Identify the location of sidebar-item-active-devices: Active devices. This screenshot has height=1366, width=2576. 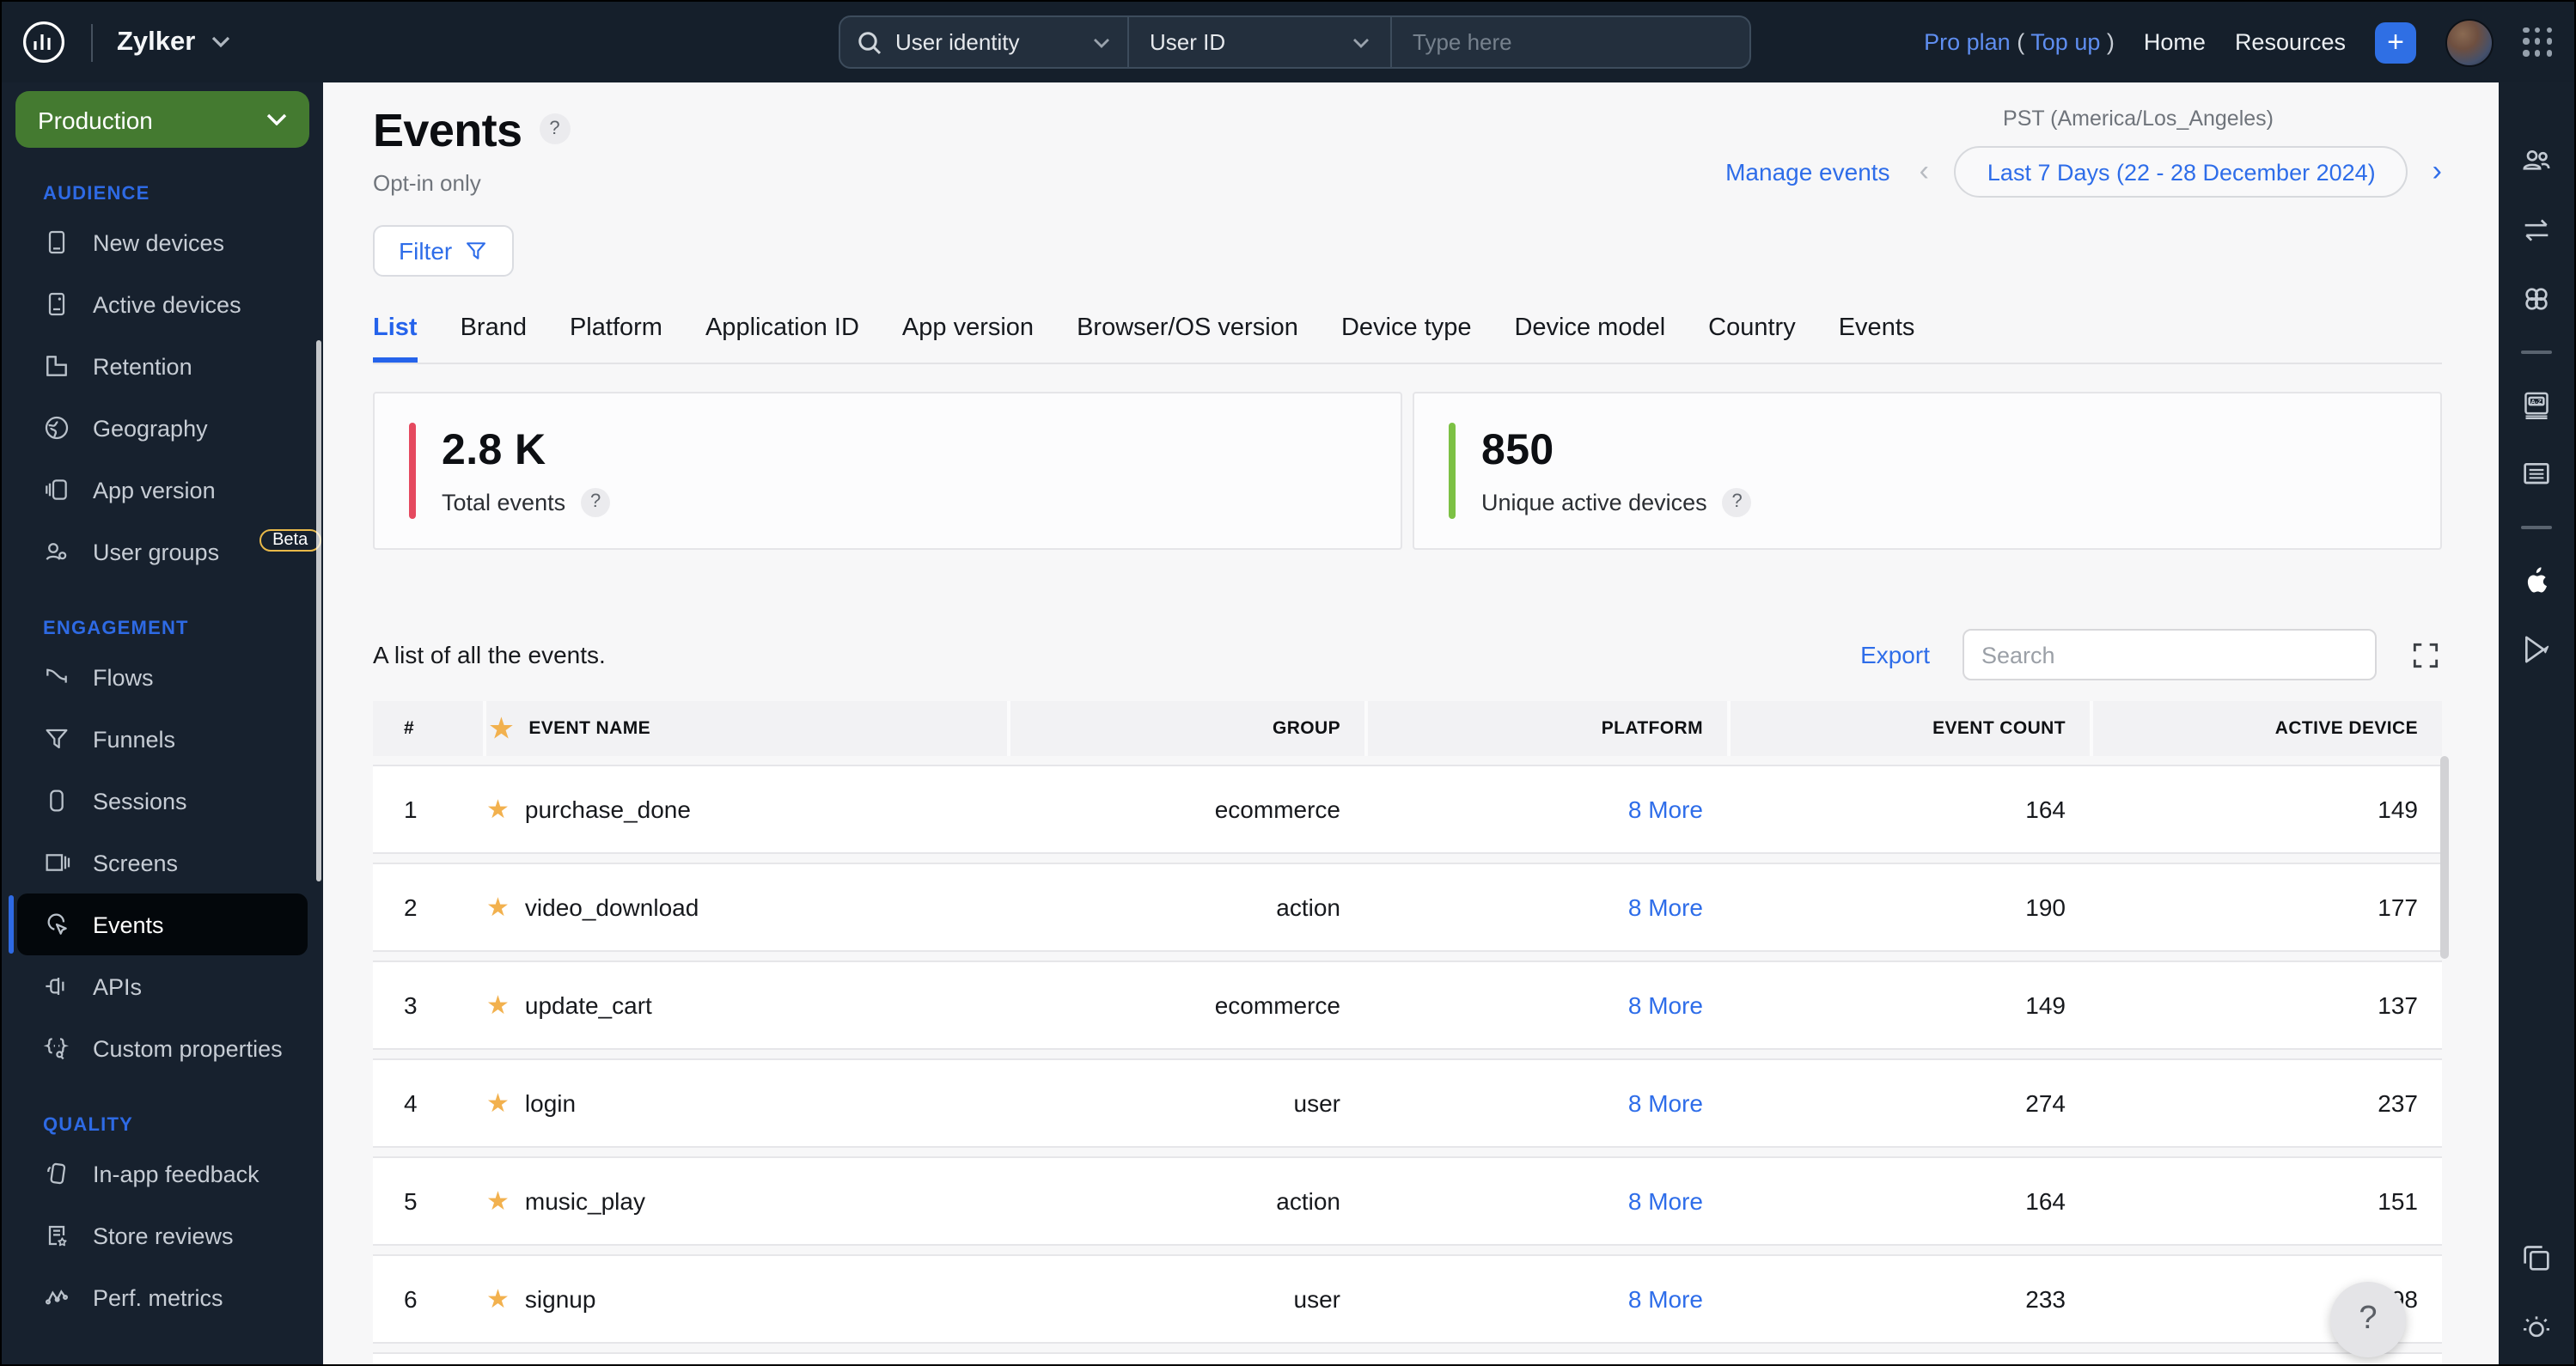
(162, 304).